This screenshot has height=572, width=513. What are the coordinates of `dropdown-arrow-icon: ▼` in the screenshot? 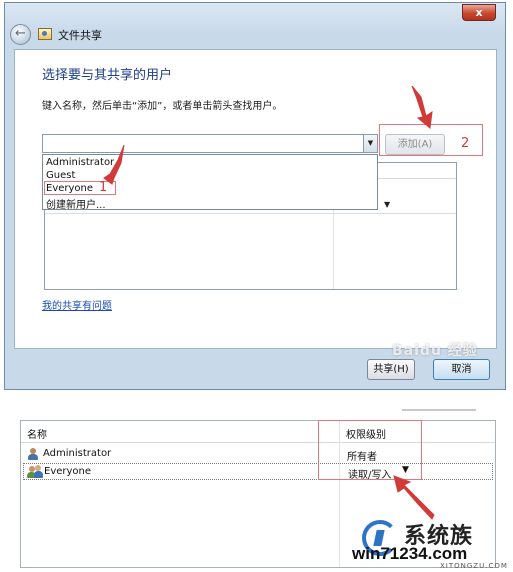 It's located at (370, 143).